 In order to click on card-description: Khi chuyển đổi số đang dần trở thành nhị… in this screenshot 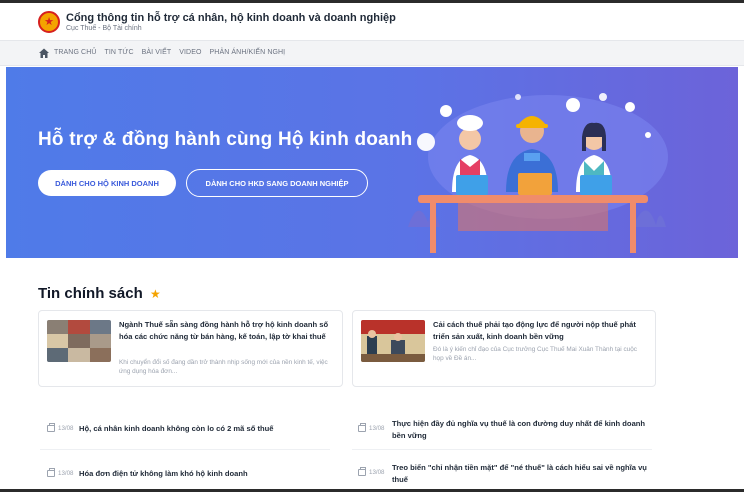, I will do `click(223, 367)`.